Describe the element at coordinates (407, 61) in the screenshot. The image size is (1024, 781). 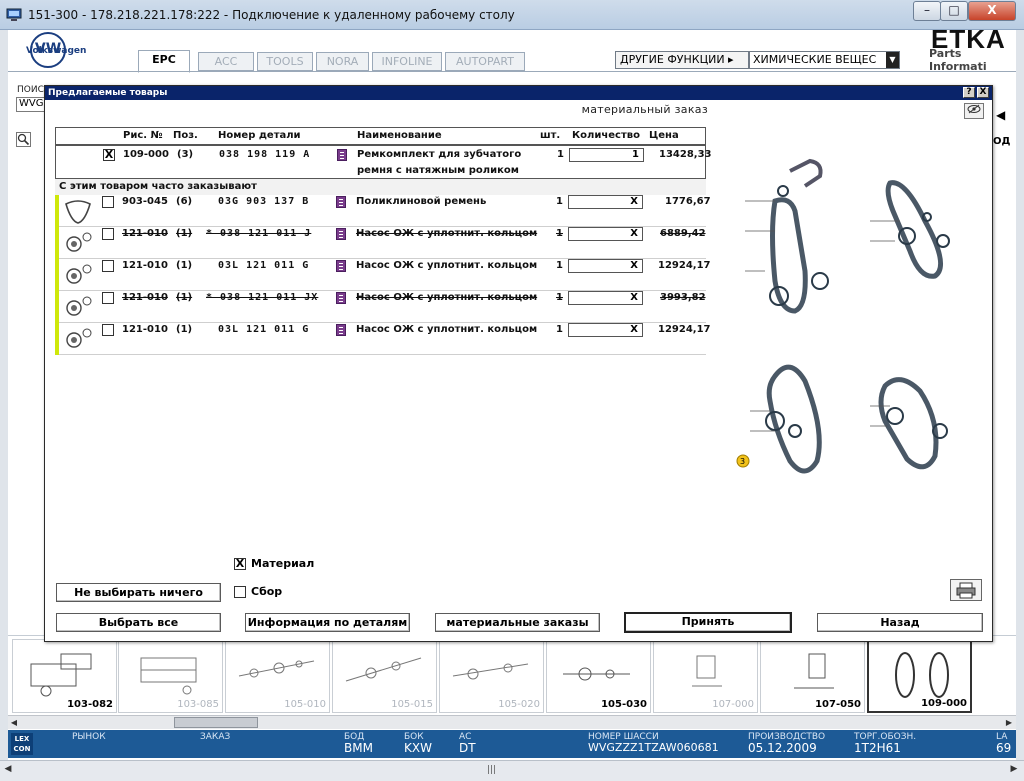
I see `tab-infoline: INFOLINE` at that location.